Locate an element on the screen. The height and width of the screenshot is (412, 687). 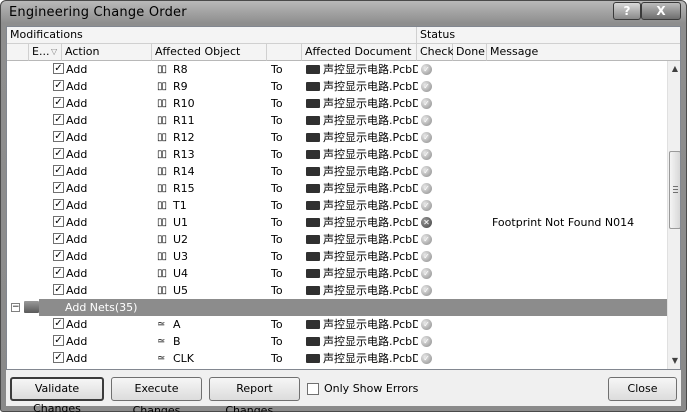
table-row: ✓Add▯▯R14To声控显示电路.PcbDoc✓ is located at coordinates (337, 171).